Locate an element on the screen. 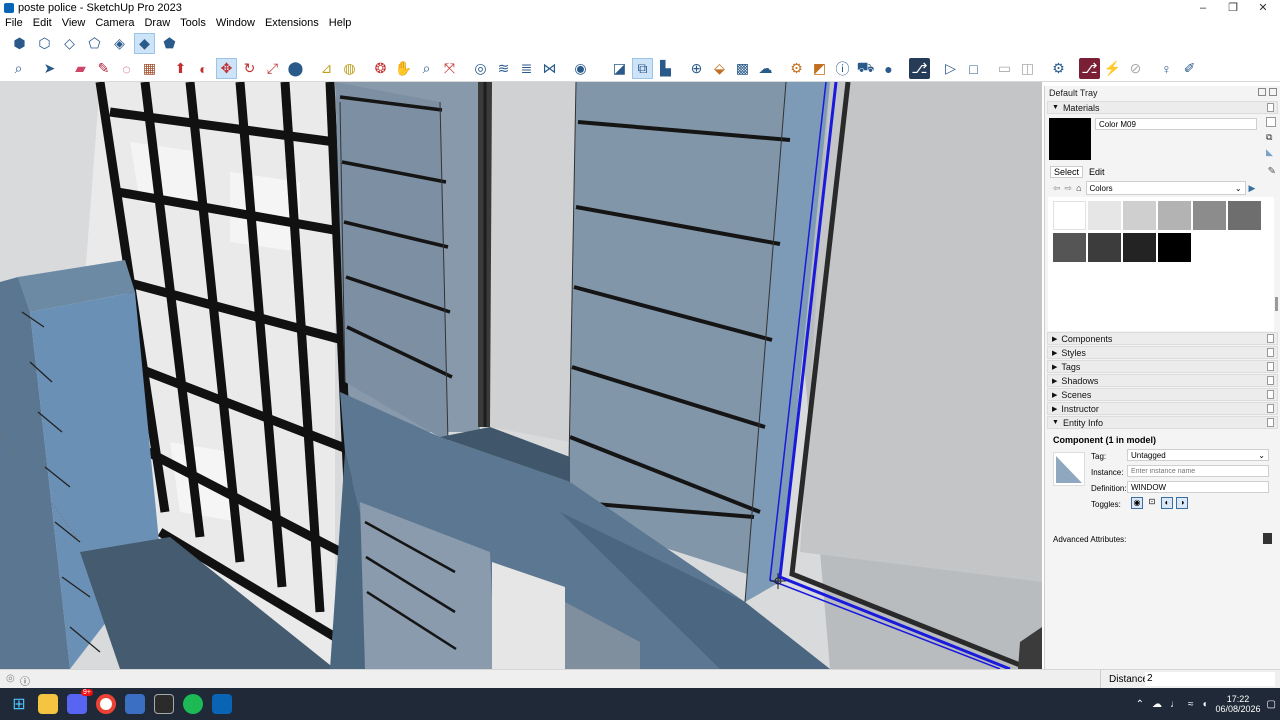 The height and width of the screenshot is (720, 1280). definition-field: WINDOW is located at coordinates (1198, 487).